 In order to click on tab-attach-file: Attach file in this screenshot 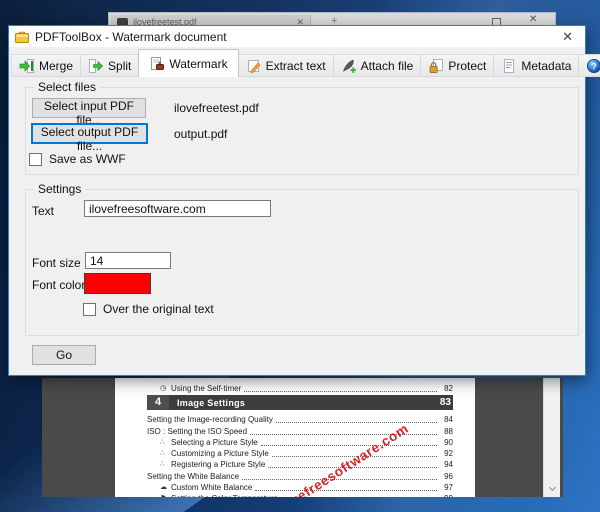, I will do `click(377, 65)`.